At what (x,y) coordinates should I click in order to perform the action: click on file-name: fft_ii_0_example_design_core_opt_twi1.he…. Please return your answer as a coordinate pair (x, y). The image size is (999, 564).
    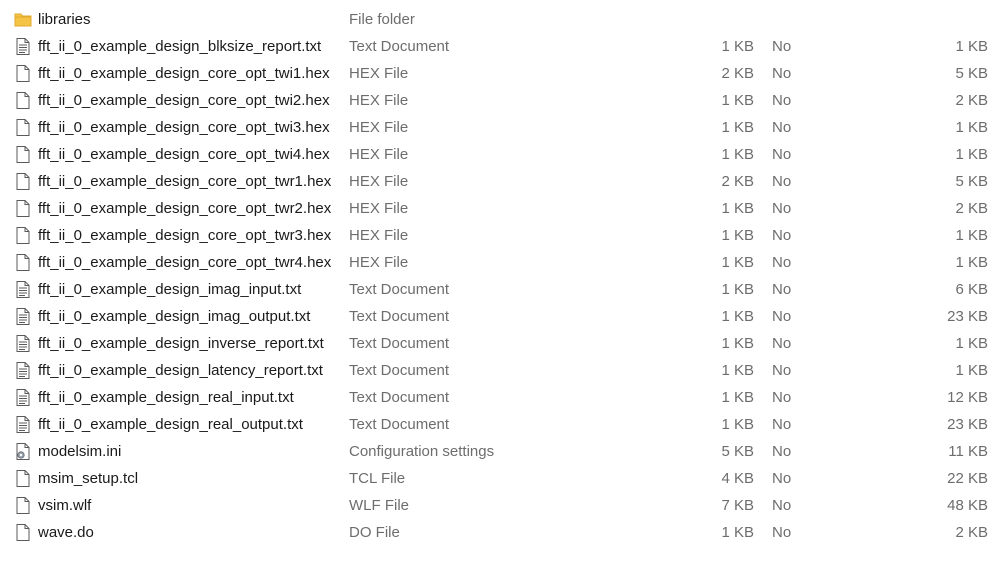
    Looking at the image, I should click on (184, 73).